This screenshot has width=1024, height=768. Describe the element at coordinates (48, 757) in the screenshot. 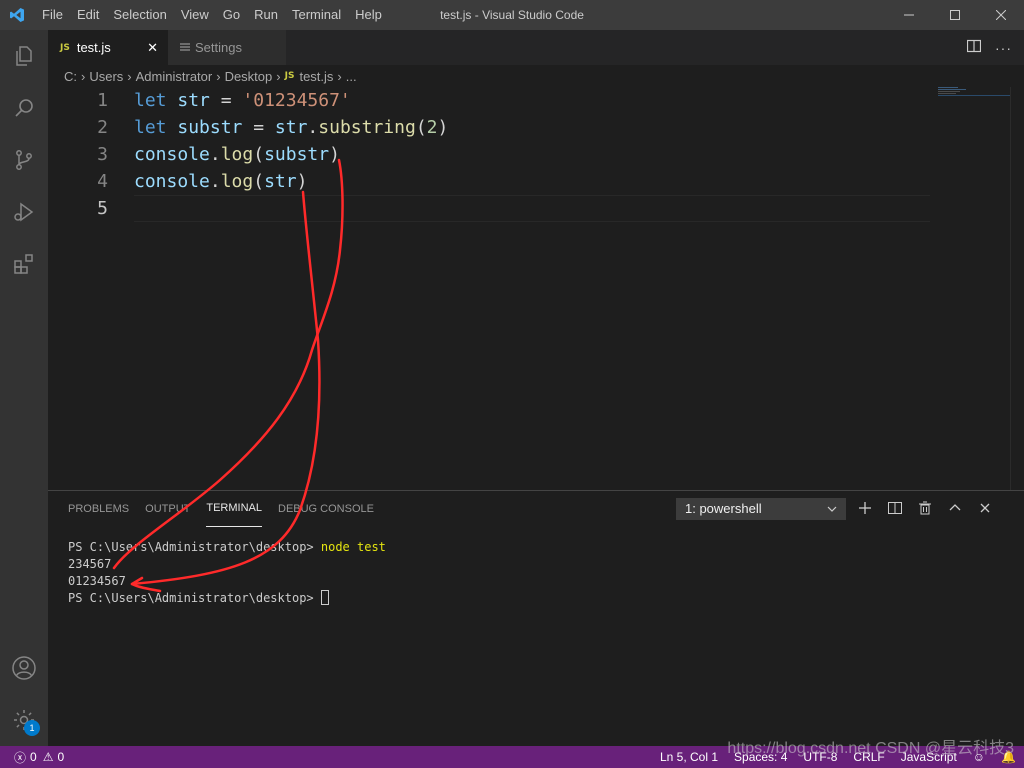

I see `warning-icon: ⚠` at that location.